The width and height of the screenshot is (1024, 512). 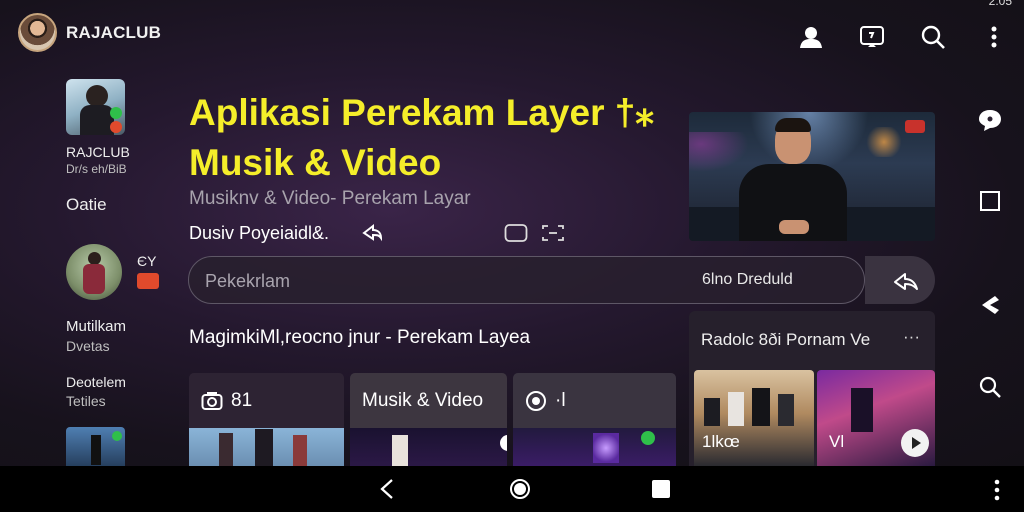 I want to click on title-line-2: Musik & Video, so click(x=315, y=162).